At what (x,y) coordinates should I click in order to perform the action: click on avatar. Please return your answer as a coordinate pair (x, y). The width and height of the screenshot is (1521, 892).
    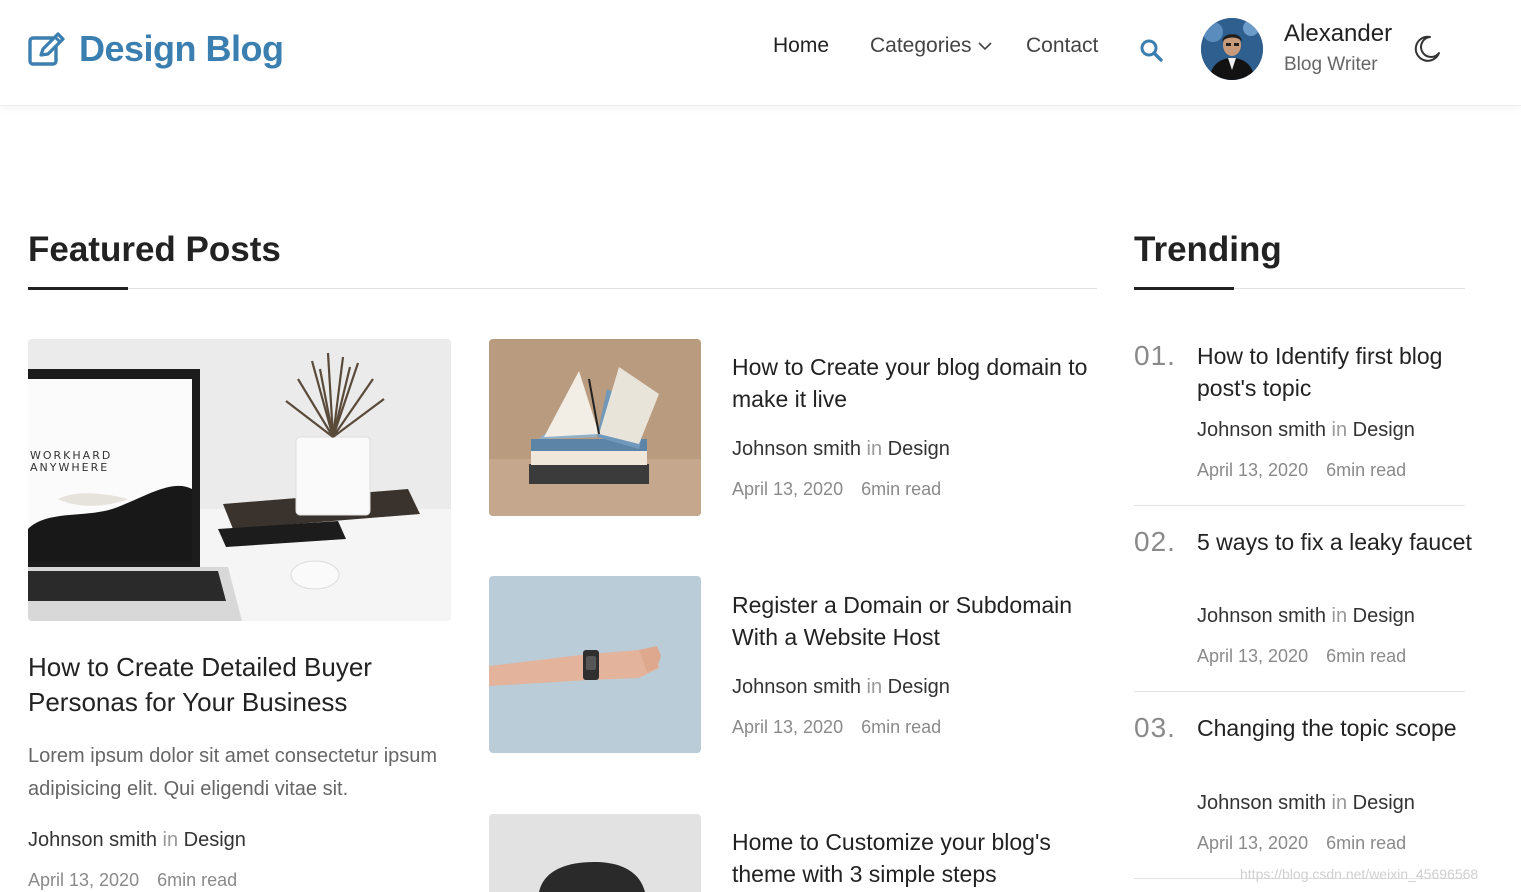
    Looking at the image, I should click on (1232, 49).